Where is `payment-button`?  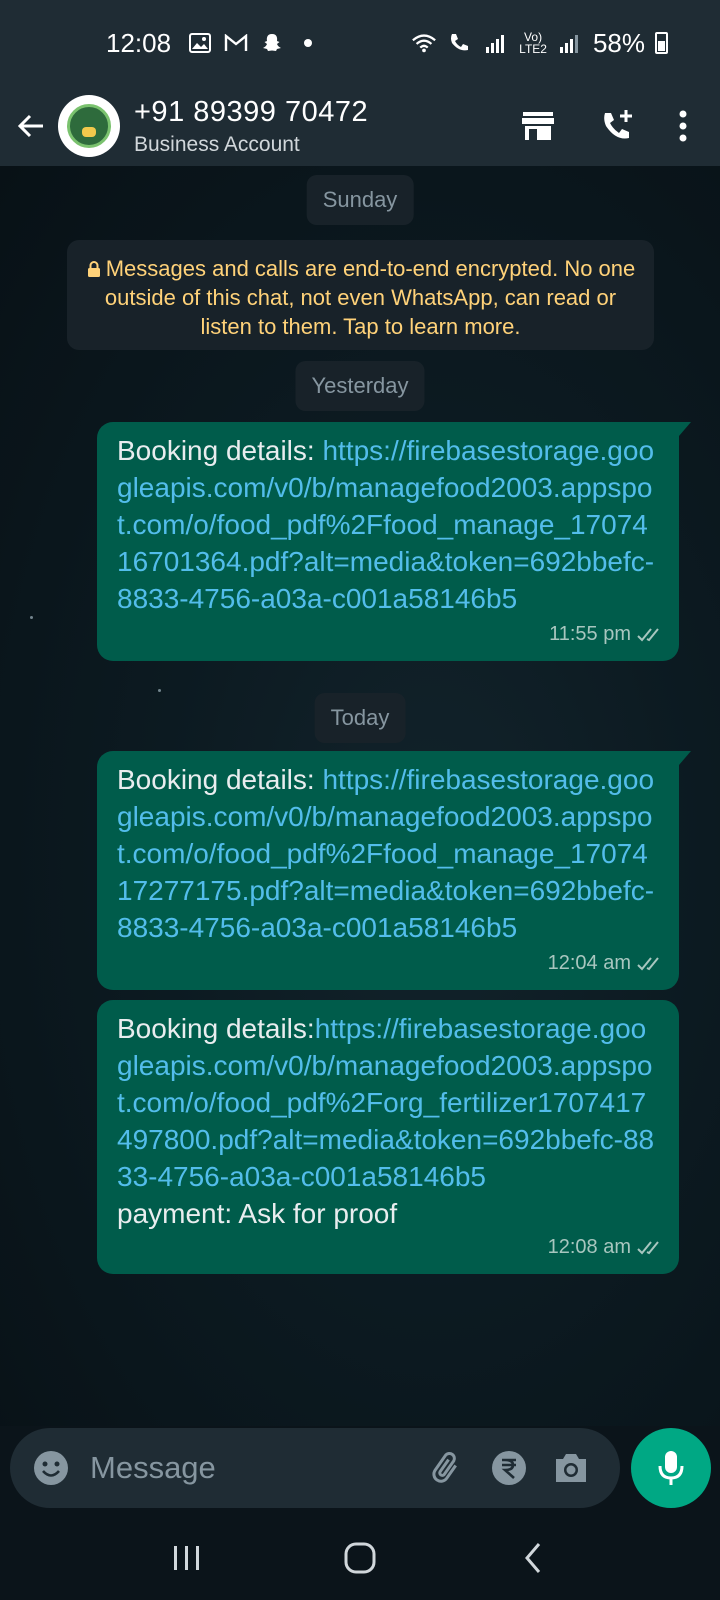
payment-button is located at coordinates (509, 1468).